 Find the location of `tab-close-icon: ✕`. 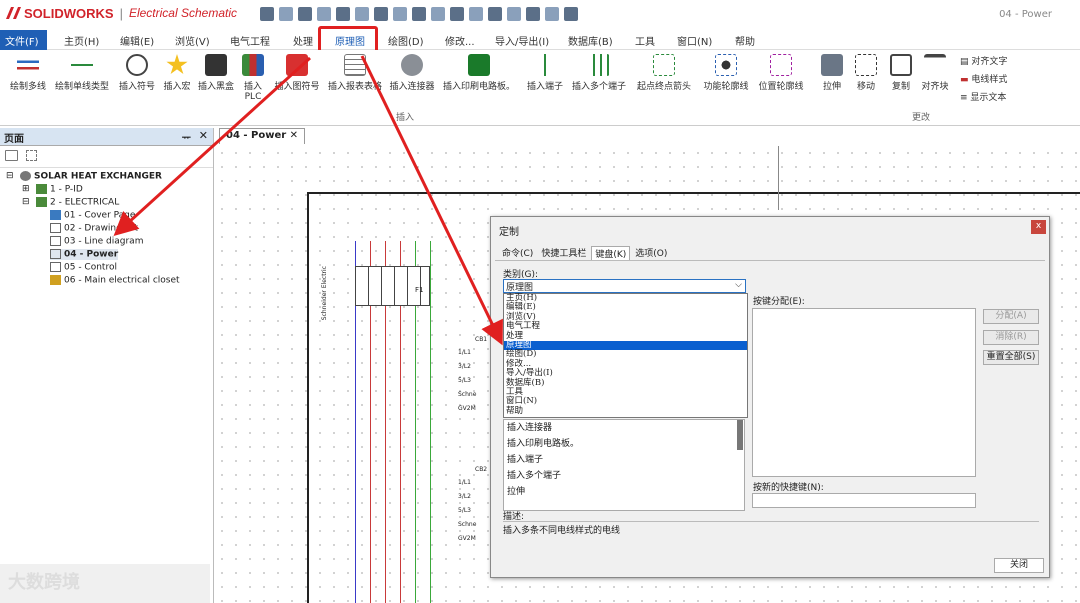

tab-close-icon: ✕ is located at coordinates (294, 135).